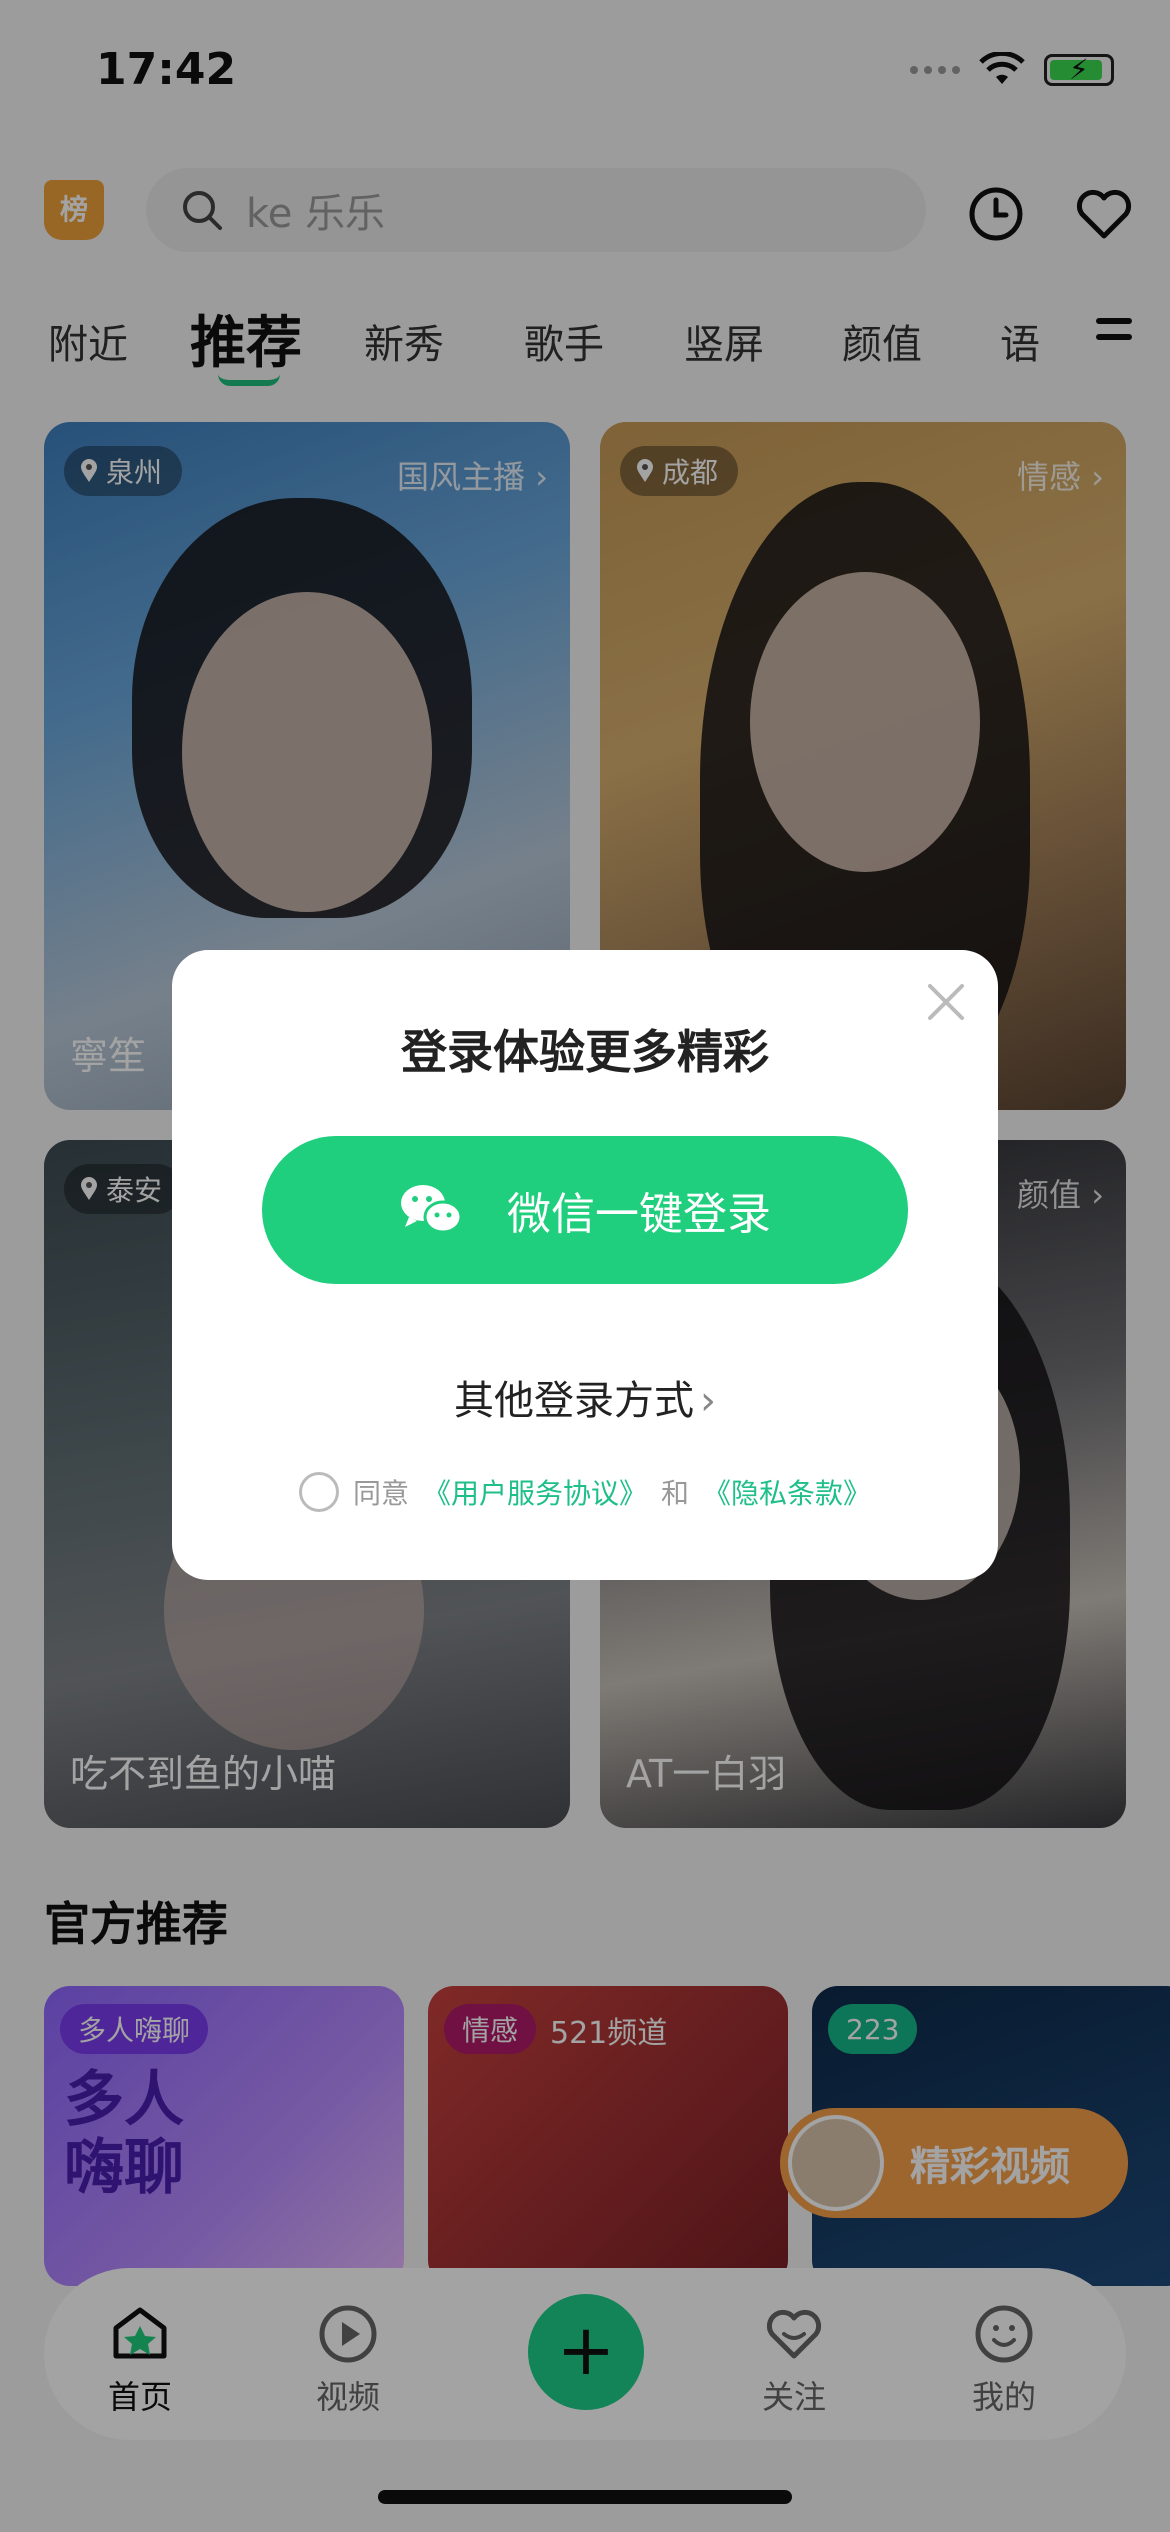 The width and height of the screenshot is (1170, 2532). I want to click on agree-checkbox, so click(318, 1492).